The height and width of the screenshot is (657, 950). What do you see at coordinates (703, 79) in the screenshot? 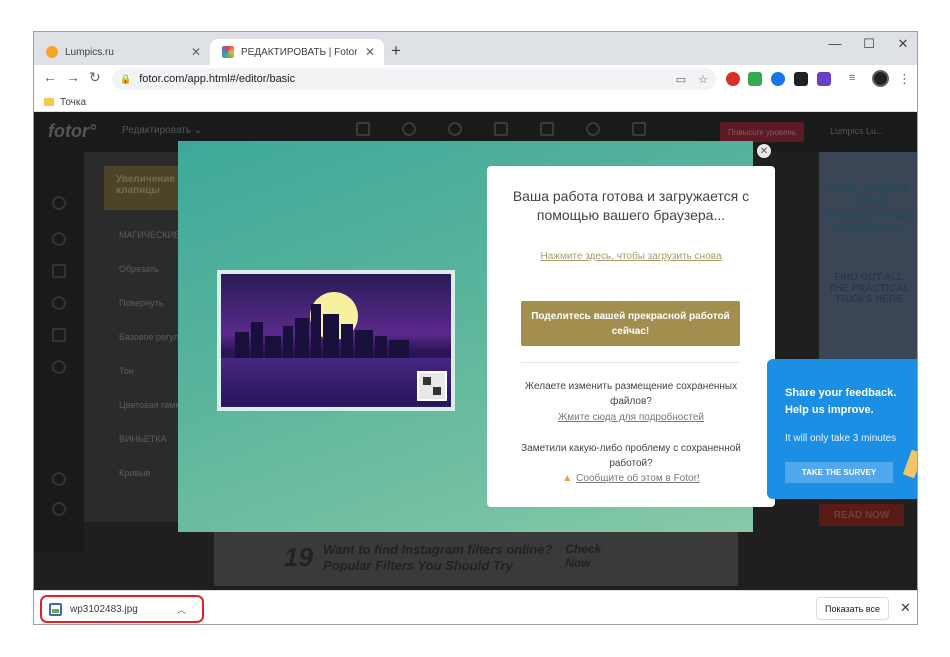
I see `bookmark-star-icon: ☆` at bounding box center [703, 79].